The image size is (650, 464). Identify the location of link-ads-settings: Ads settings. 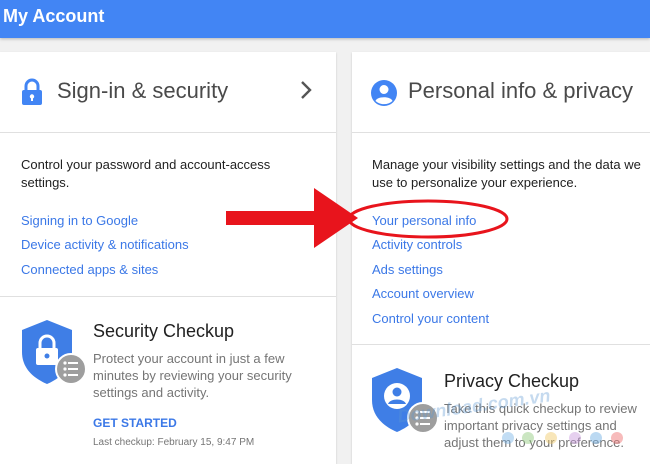
(407, 269).